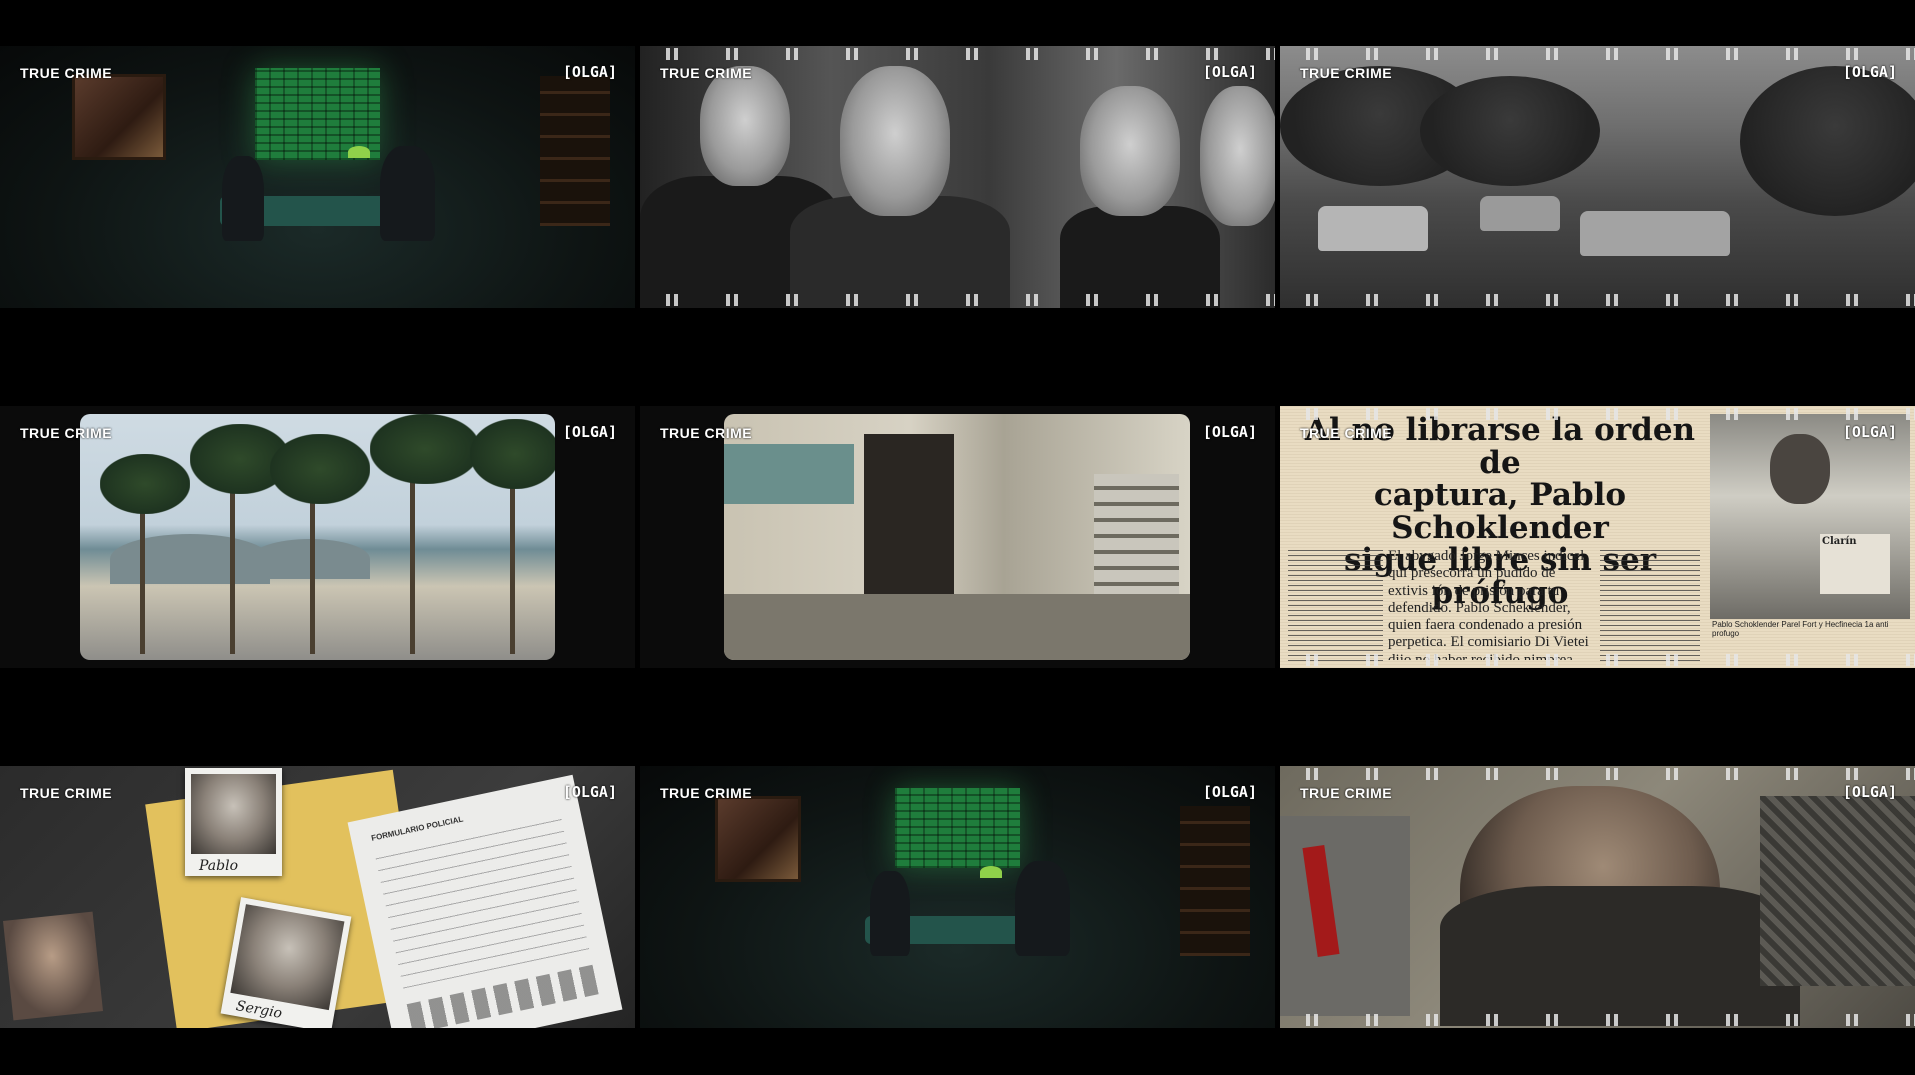  Describe the element at coordinates (1136, 544) in the screenshot. I see `shop-shelf` at that location.